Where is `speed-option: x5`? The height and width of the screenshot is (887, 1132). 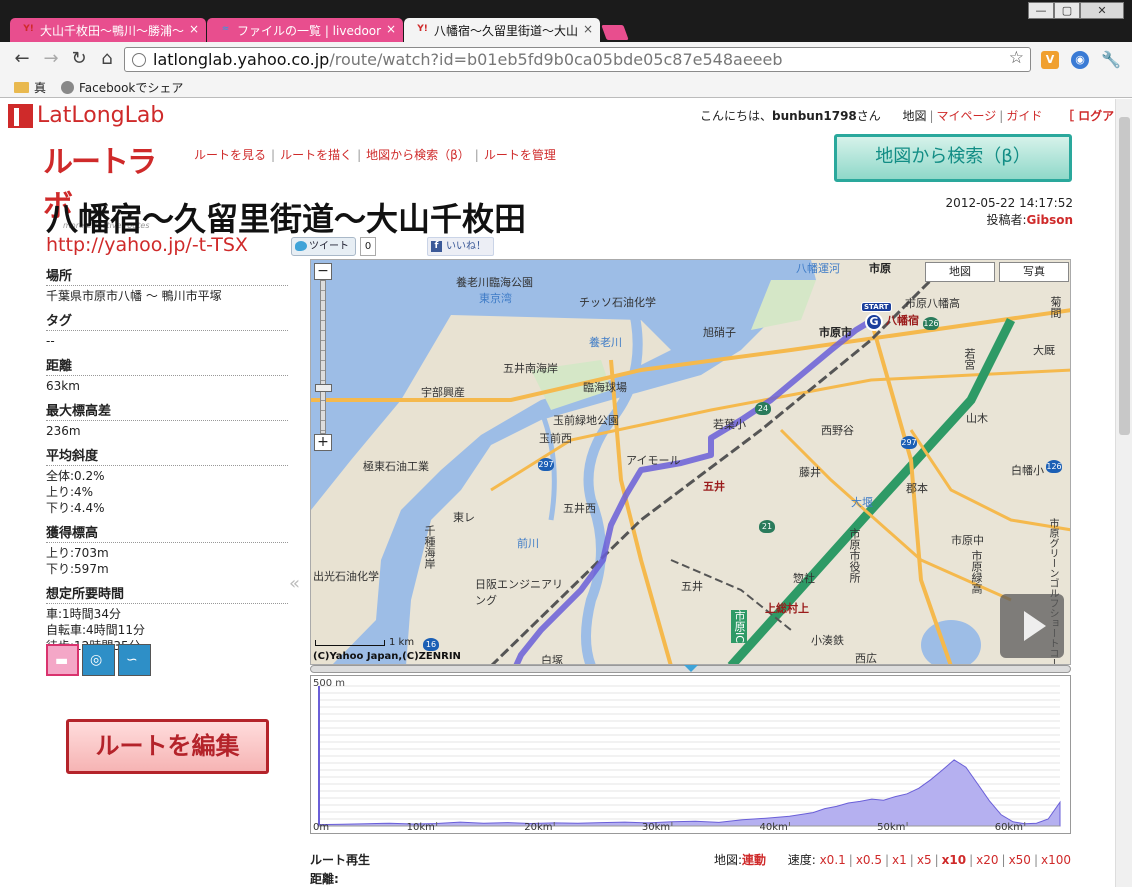
speed-option: x5 is located at coordinates (924, 860).